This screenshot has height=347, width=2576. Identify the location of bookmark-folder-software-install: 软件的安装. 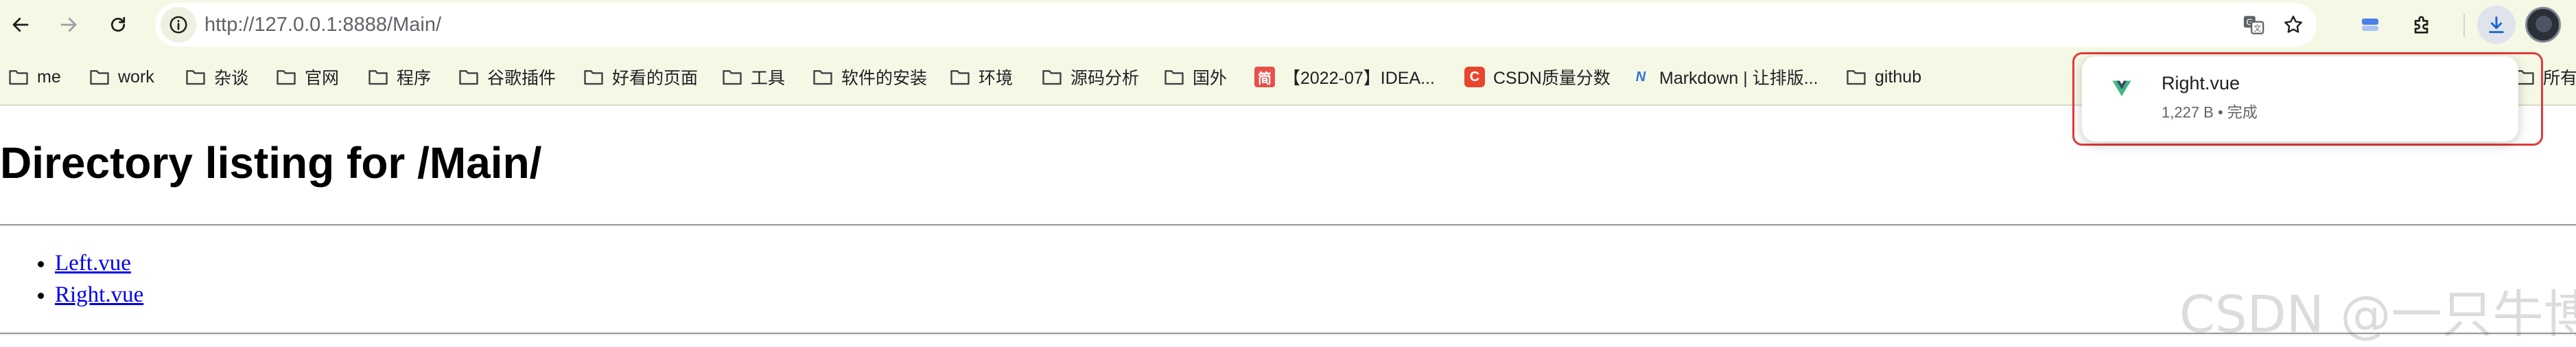
(869, 77).